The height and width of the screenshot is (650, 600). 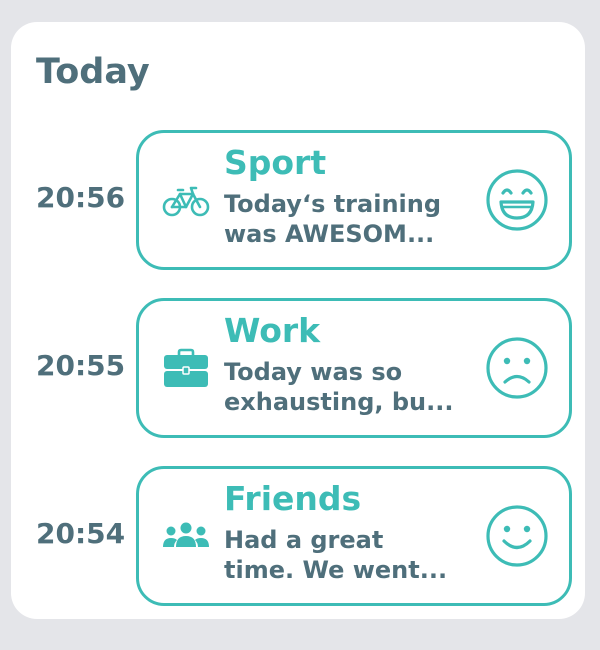 I want to click on entry-time: 20:56, so click(x=81, y=197).